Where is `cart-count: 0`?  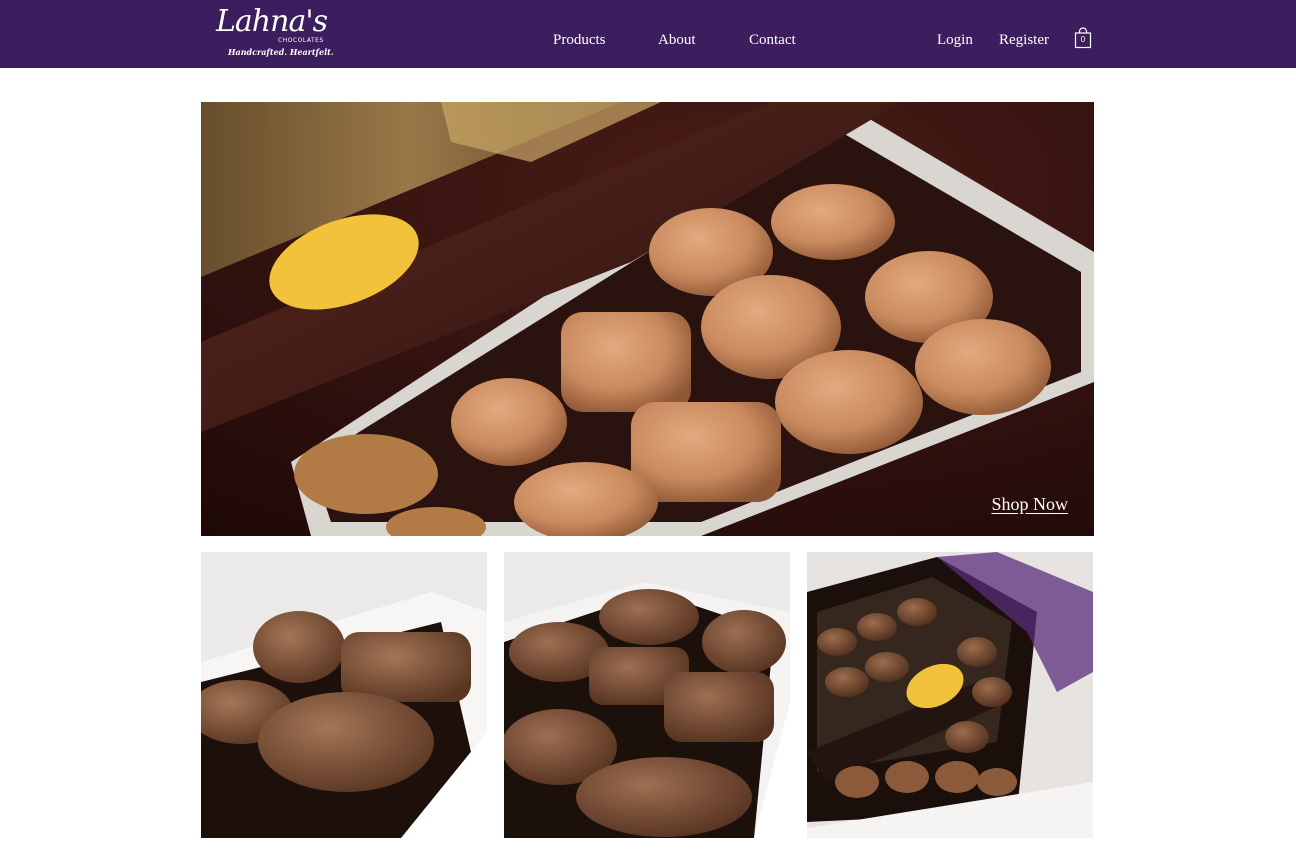
cart-count: 0 is located at coordinates (1083, 39).